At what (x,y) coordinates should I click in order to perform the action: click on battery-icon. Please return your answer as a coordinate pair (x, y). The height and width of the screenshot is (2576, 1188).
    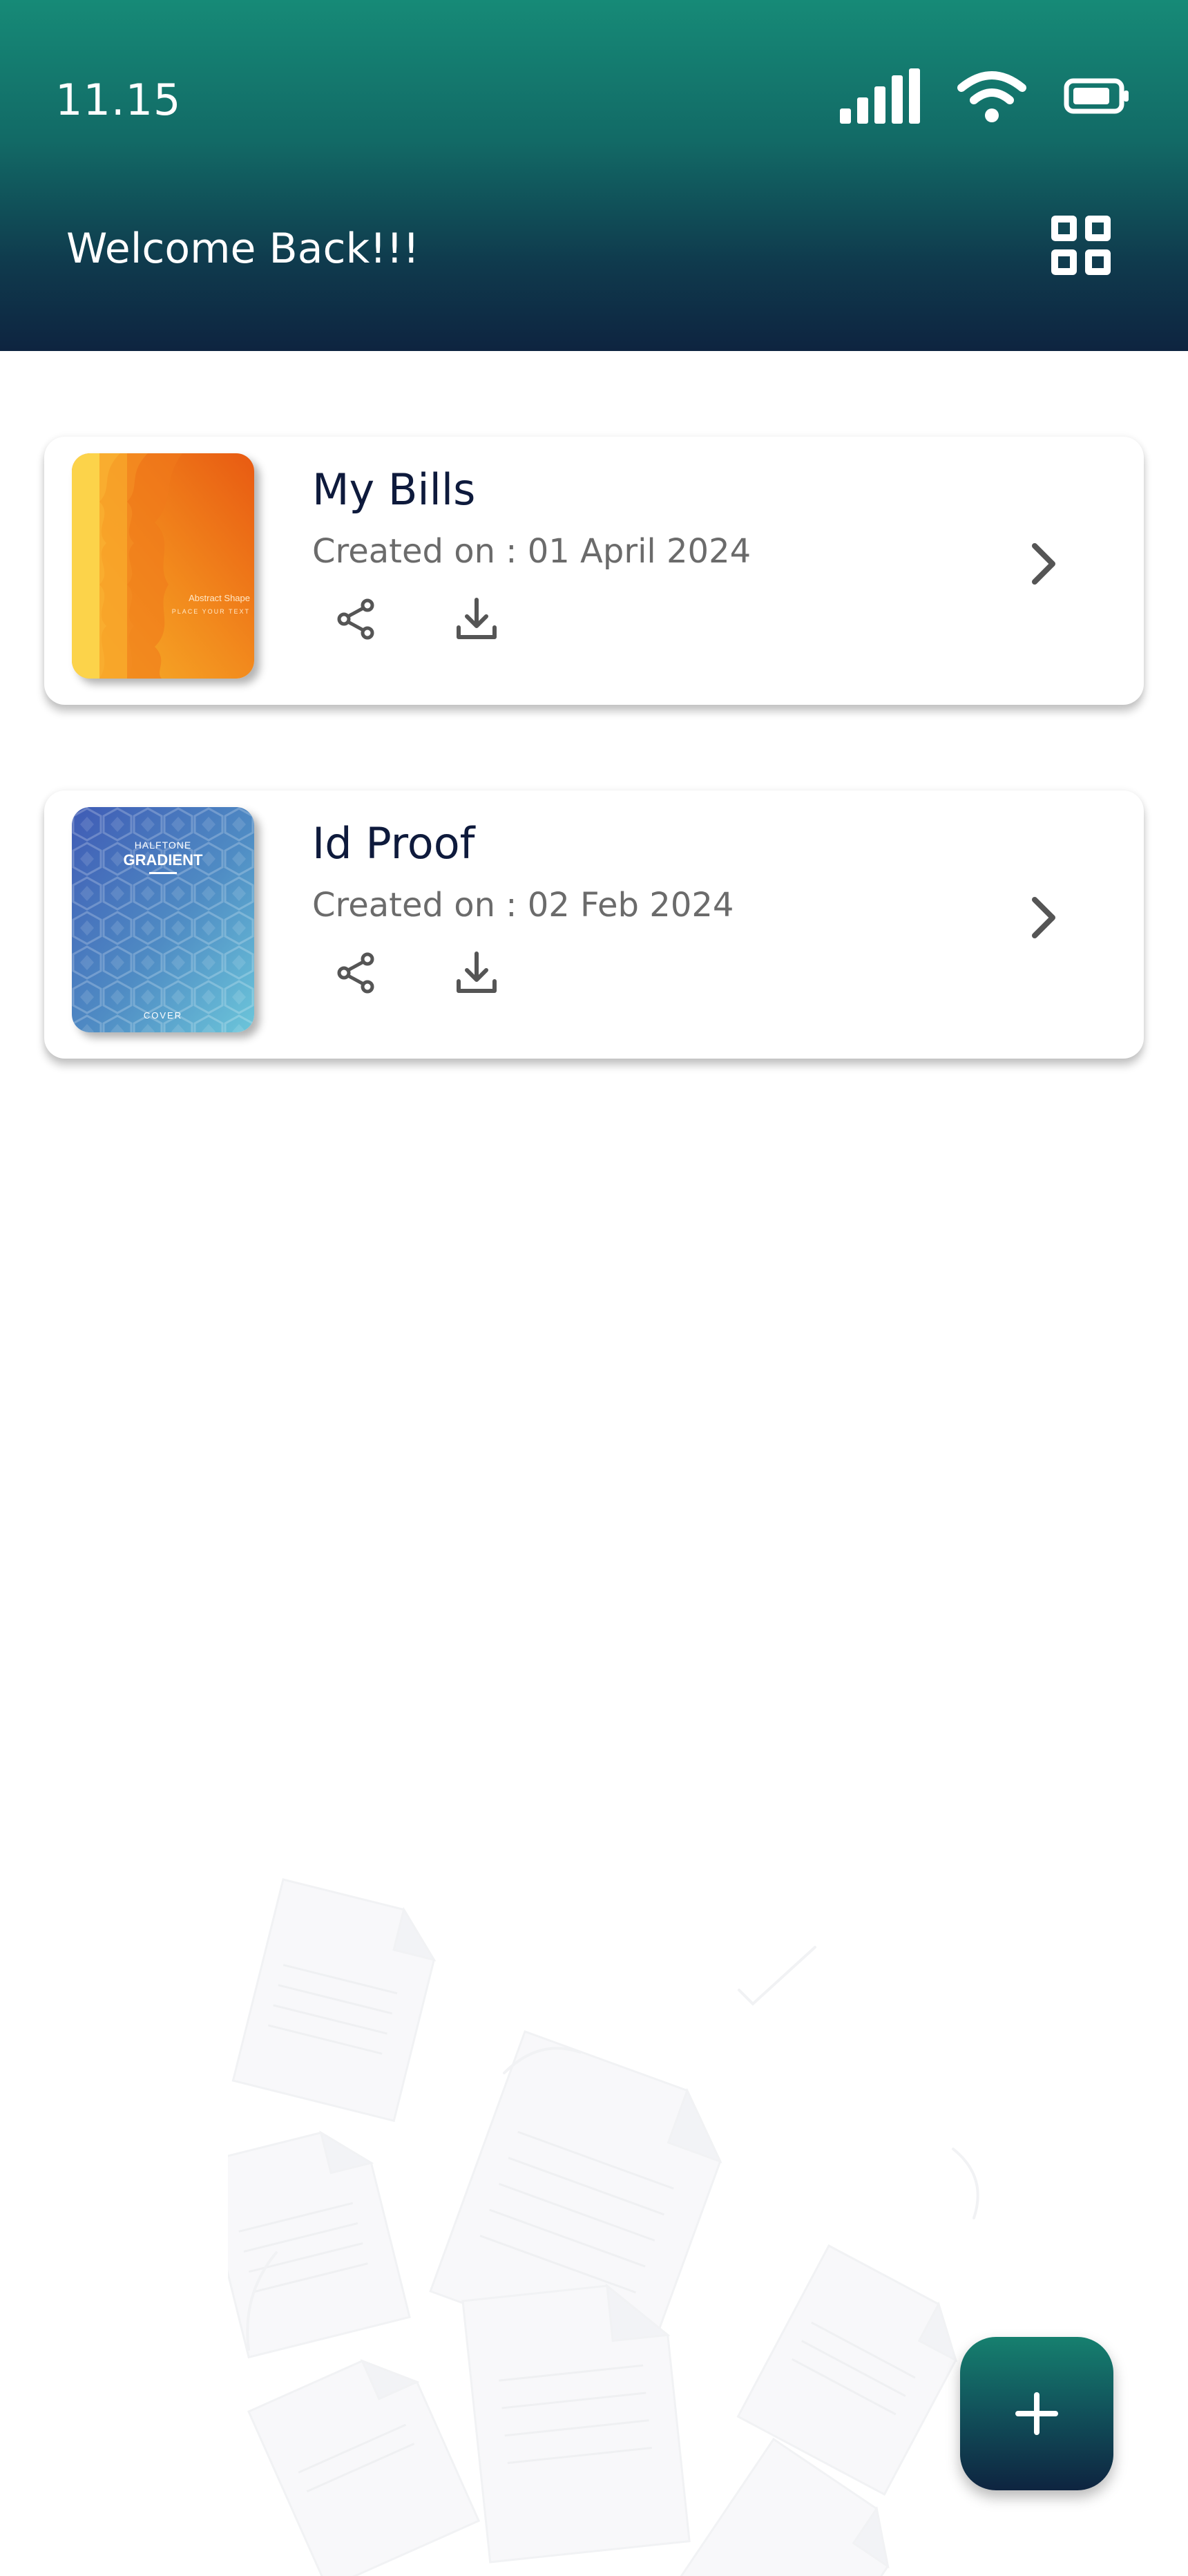
    Looking at the image, I should click on (1096, 96).